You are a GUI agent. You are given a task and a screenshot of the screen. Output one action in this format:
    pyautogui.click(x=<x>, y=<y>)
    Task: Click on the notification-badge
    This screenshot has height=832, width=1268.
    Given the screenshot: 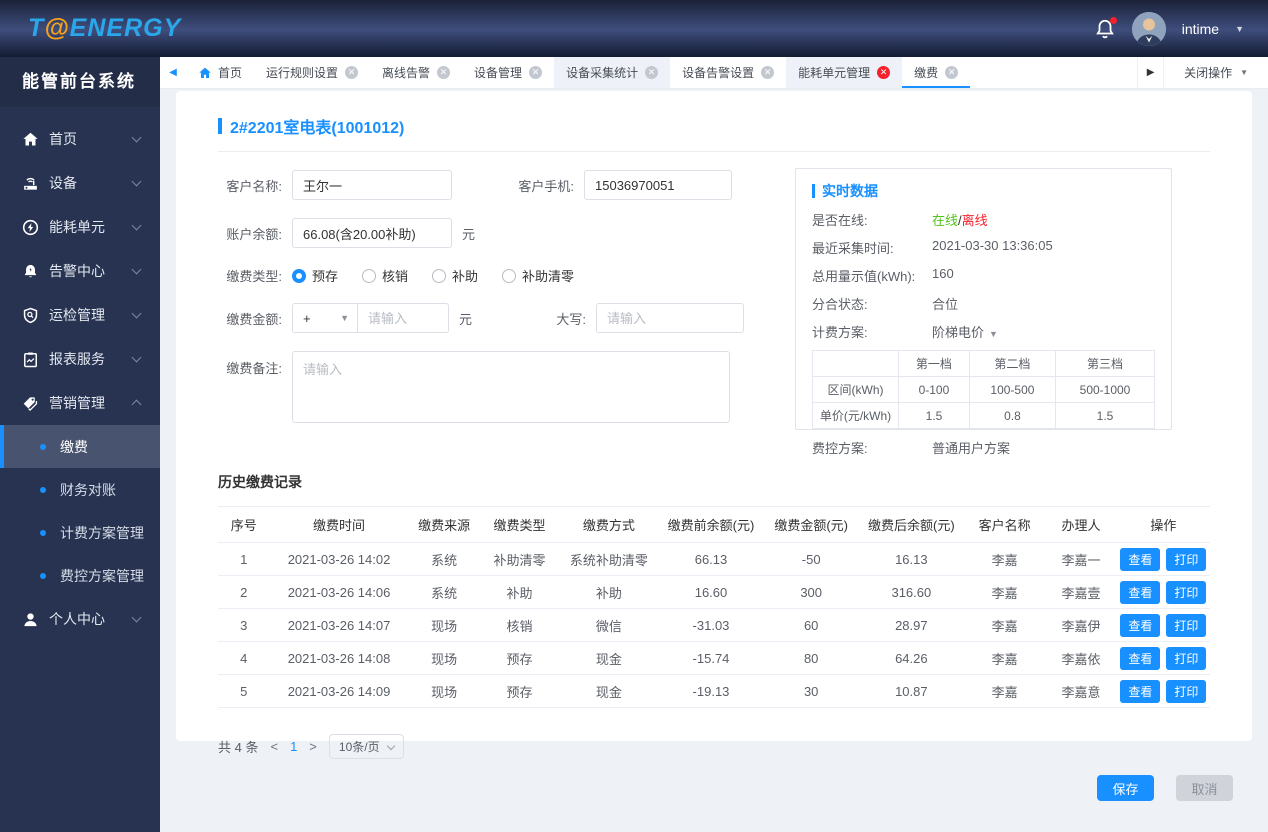 What is the action you would take?
    pyautogui.click(x=1113, y=20)
    